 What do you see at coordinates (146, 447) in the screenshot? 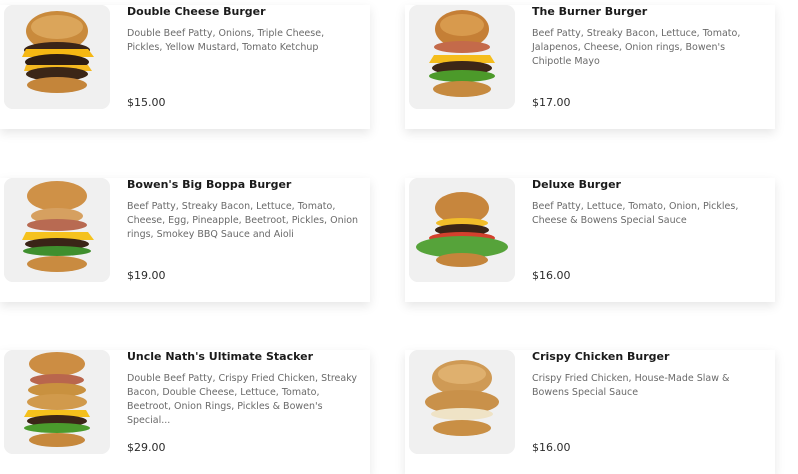
I see `item-price: $29.00` at bounding box center [146, 447].